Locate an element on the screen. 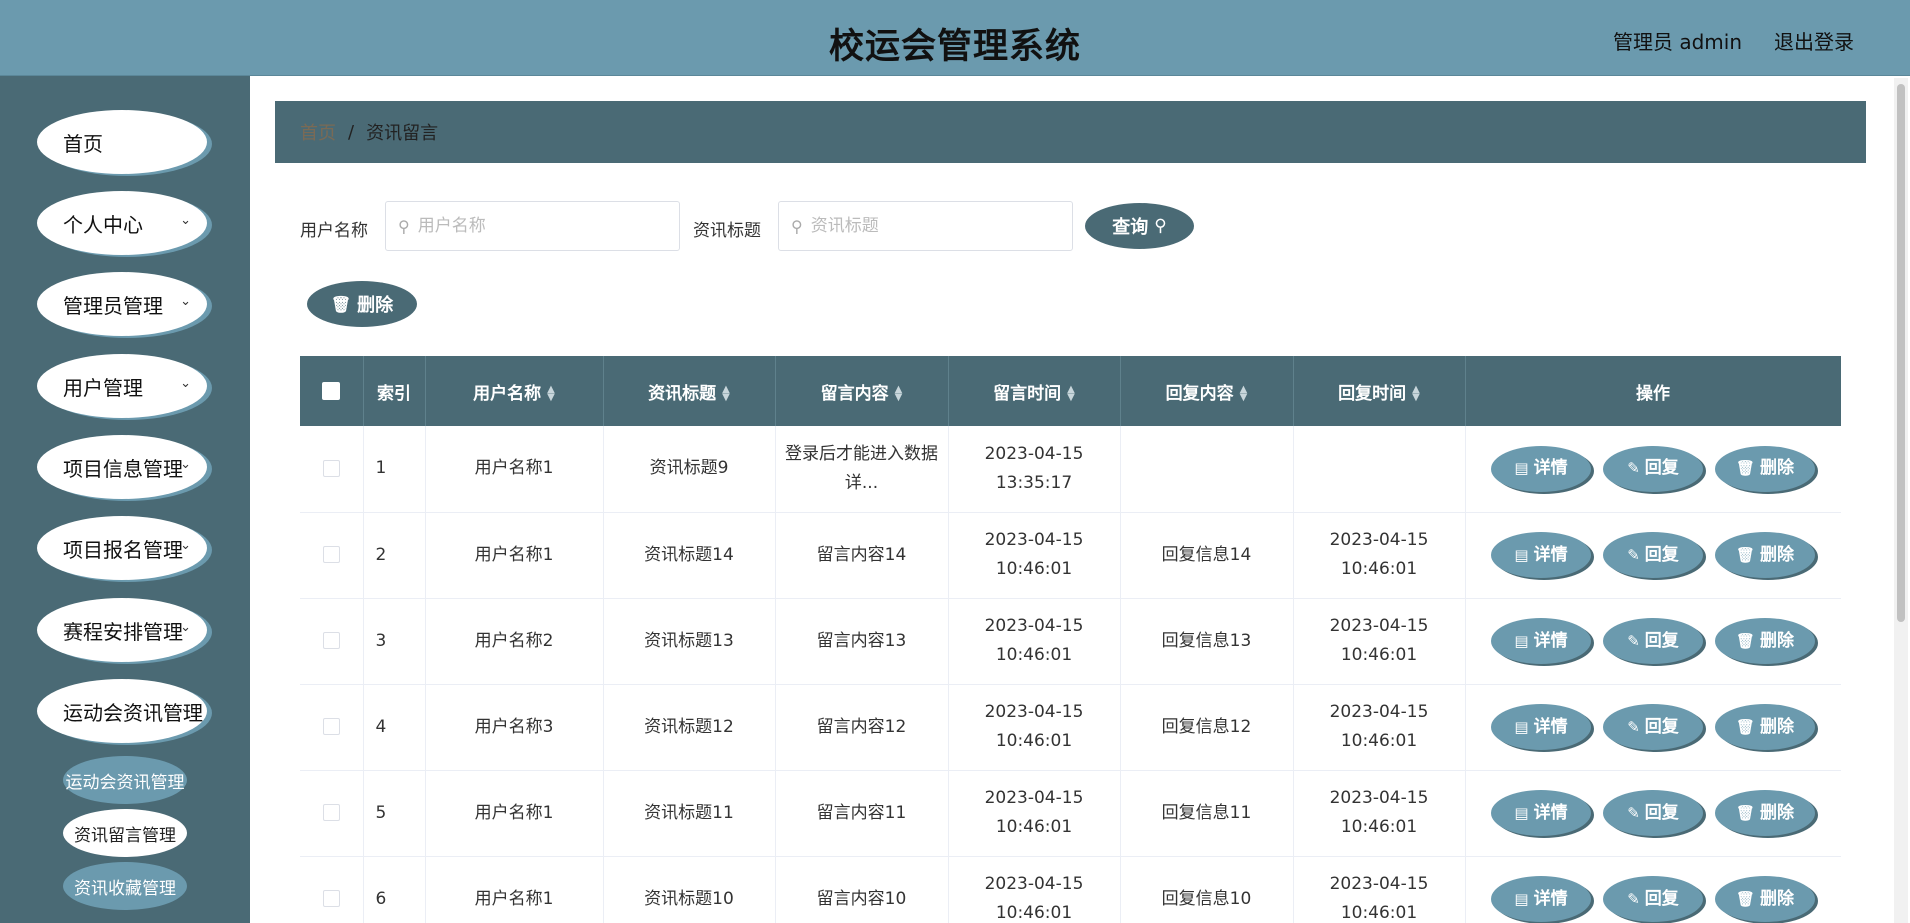  app-header: 校运会管理系统 管理员 admin 退出登录 is located at coordinates (955, 38).